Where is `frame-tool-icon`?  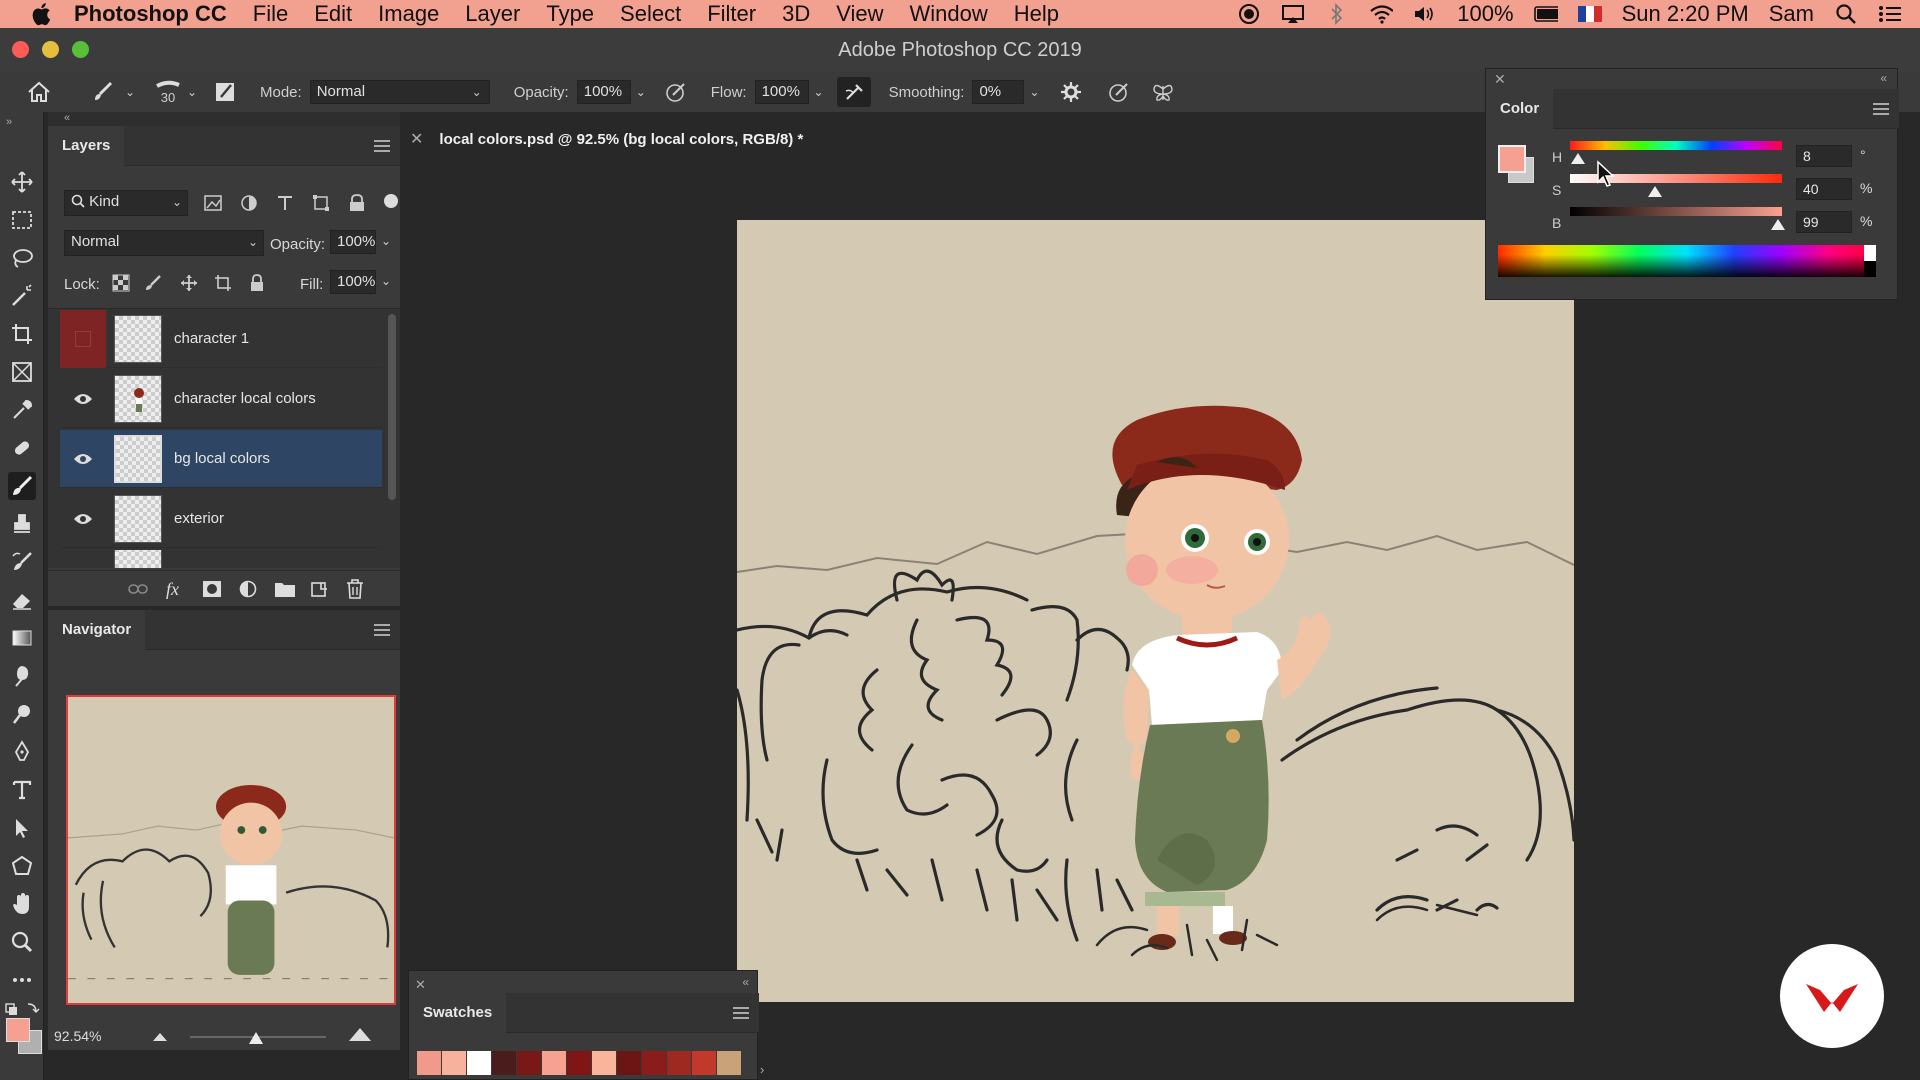 frame-tool-icon is located at coordinates (22, 372).